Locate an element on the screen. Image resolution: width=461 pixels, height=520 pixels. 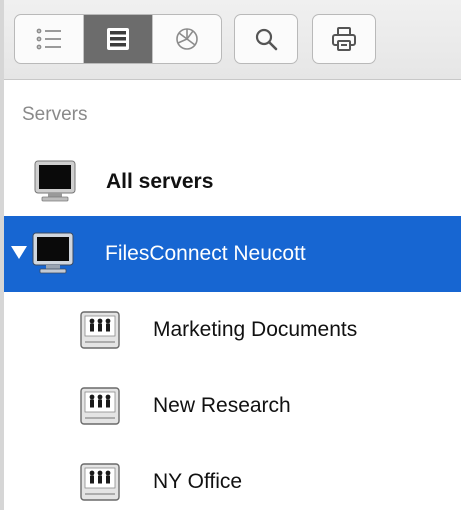
sidebar-item-label: All servers is located at coordinates (160, 181).